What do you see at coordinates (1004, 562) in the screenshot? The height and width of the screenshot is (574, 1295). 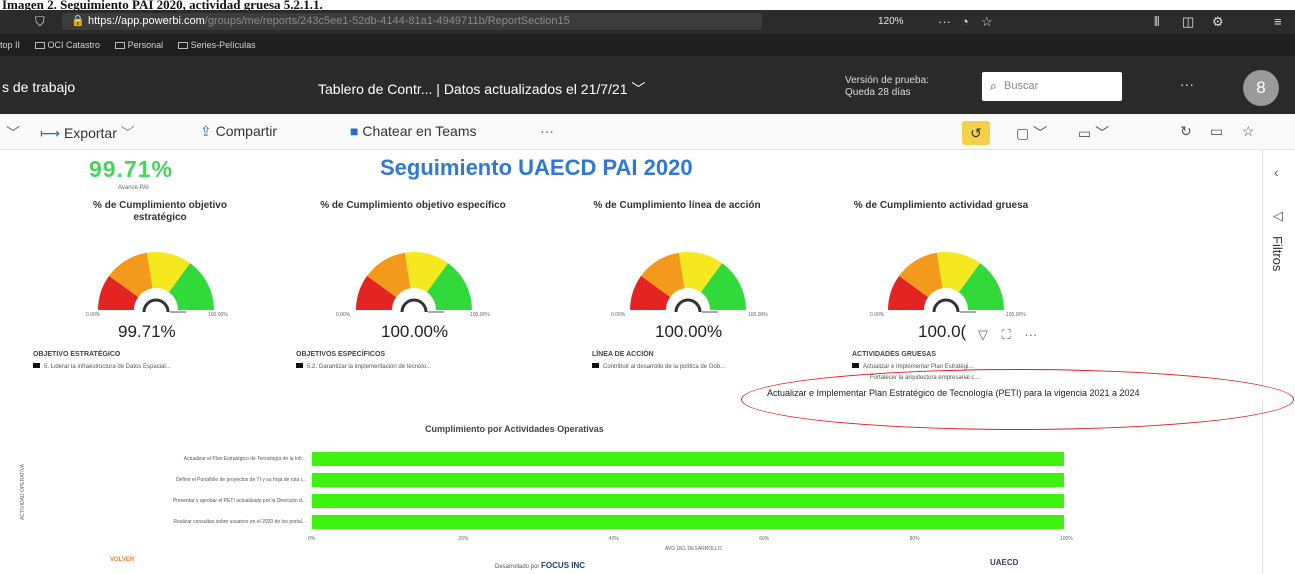 I see `uaecd-logo: UAECD` at bounding box center [1004, 562].